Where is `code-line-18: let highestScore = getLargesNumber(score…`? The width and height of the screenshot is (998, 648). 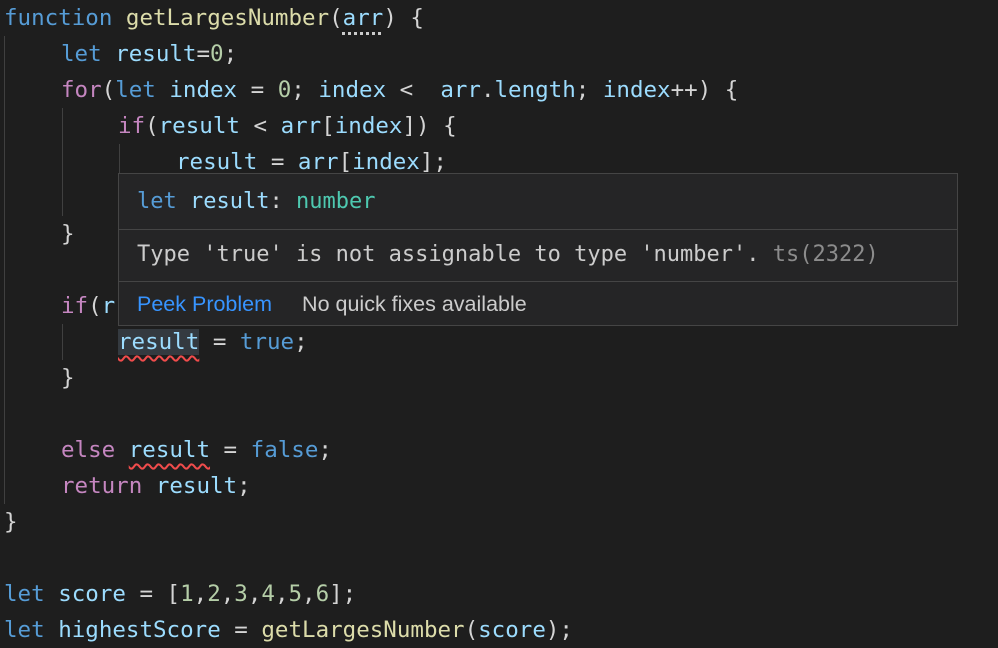
code-line-18: let highestScore = getLargesNumber(score… is located at coordinates (288, 630).